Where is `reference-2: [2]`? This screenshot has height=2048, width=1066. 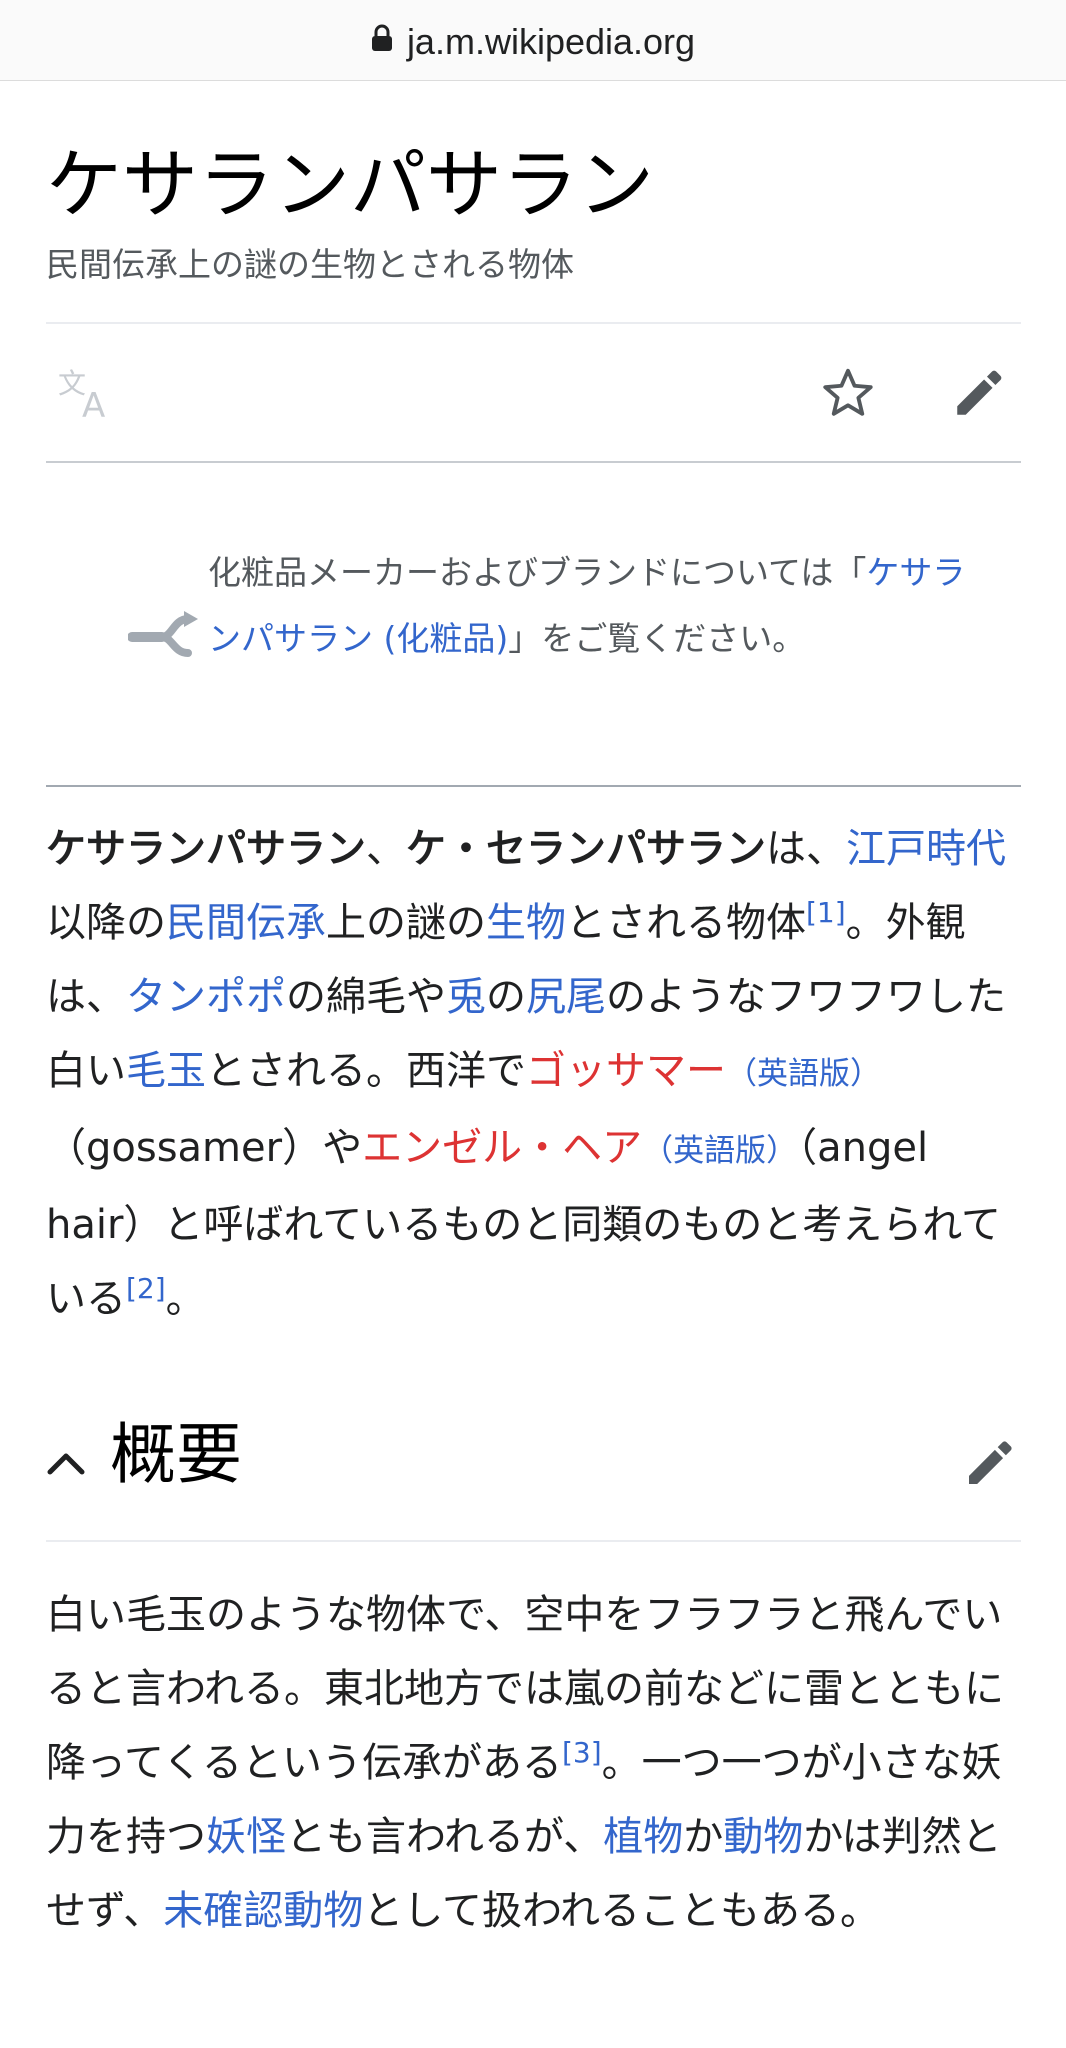
reference-2: [2] is located at coordinates (146, 1288).